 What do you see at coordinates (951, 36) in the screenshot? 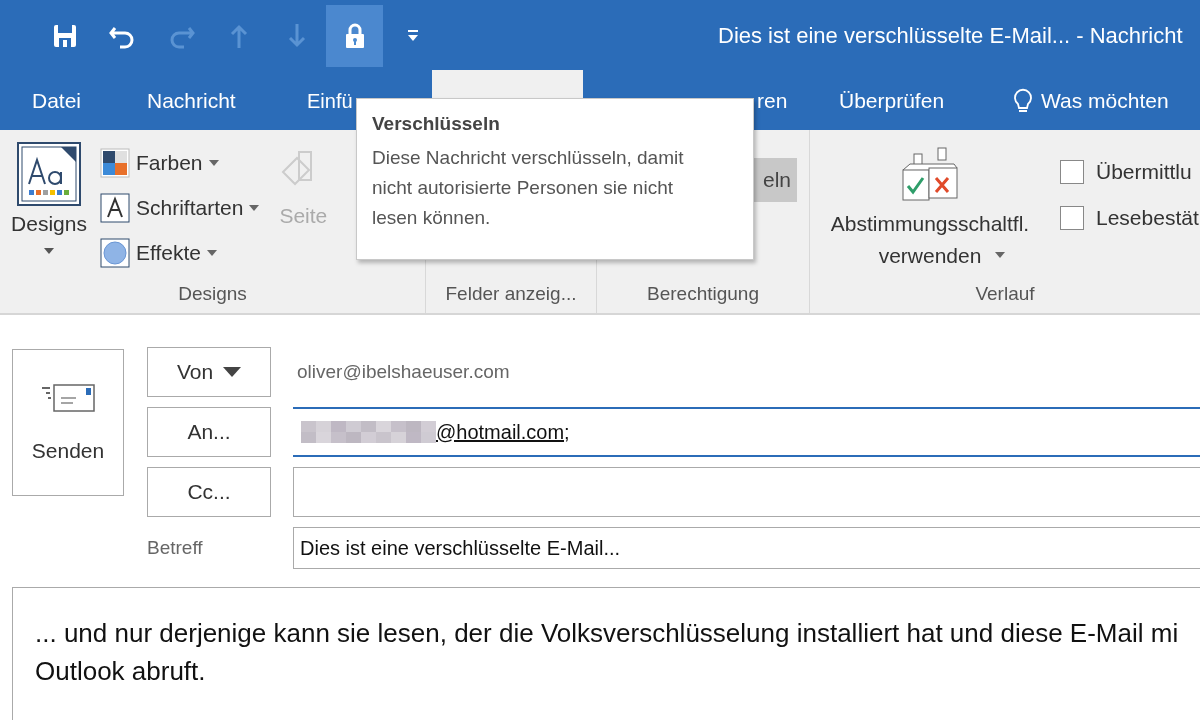
I see `window-title: Dies ist eine verschlüsselte E-Mail... - Nachricht` at bounding box center [951, 36].